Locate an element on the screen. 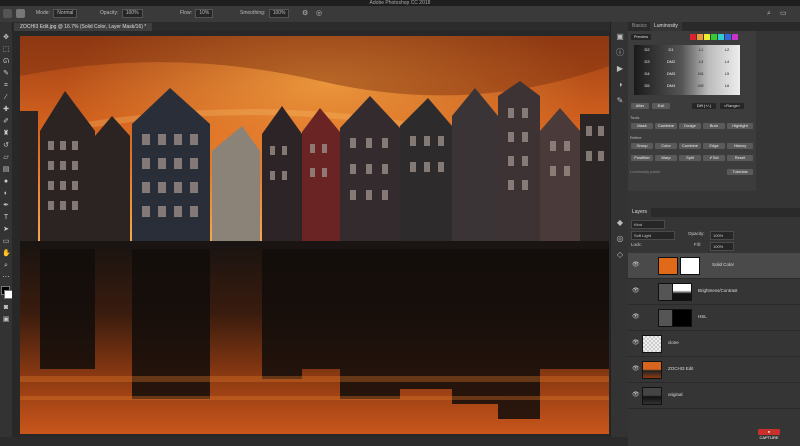 This screenshot has height=446, width=800. diff-select: Diff (+/-) is located at coordinates (704, 106).